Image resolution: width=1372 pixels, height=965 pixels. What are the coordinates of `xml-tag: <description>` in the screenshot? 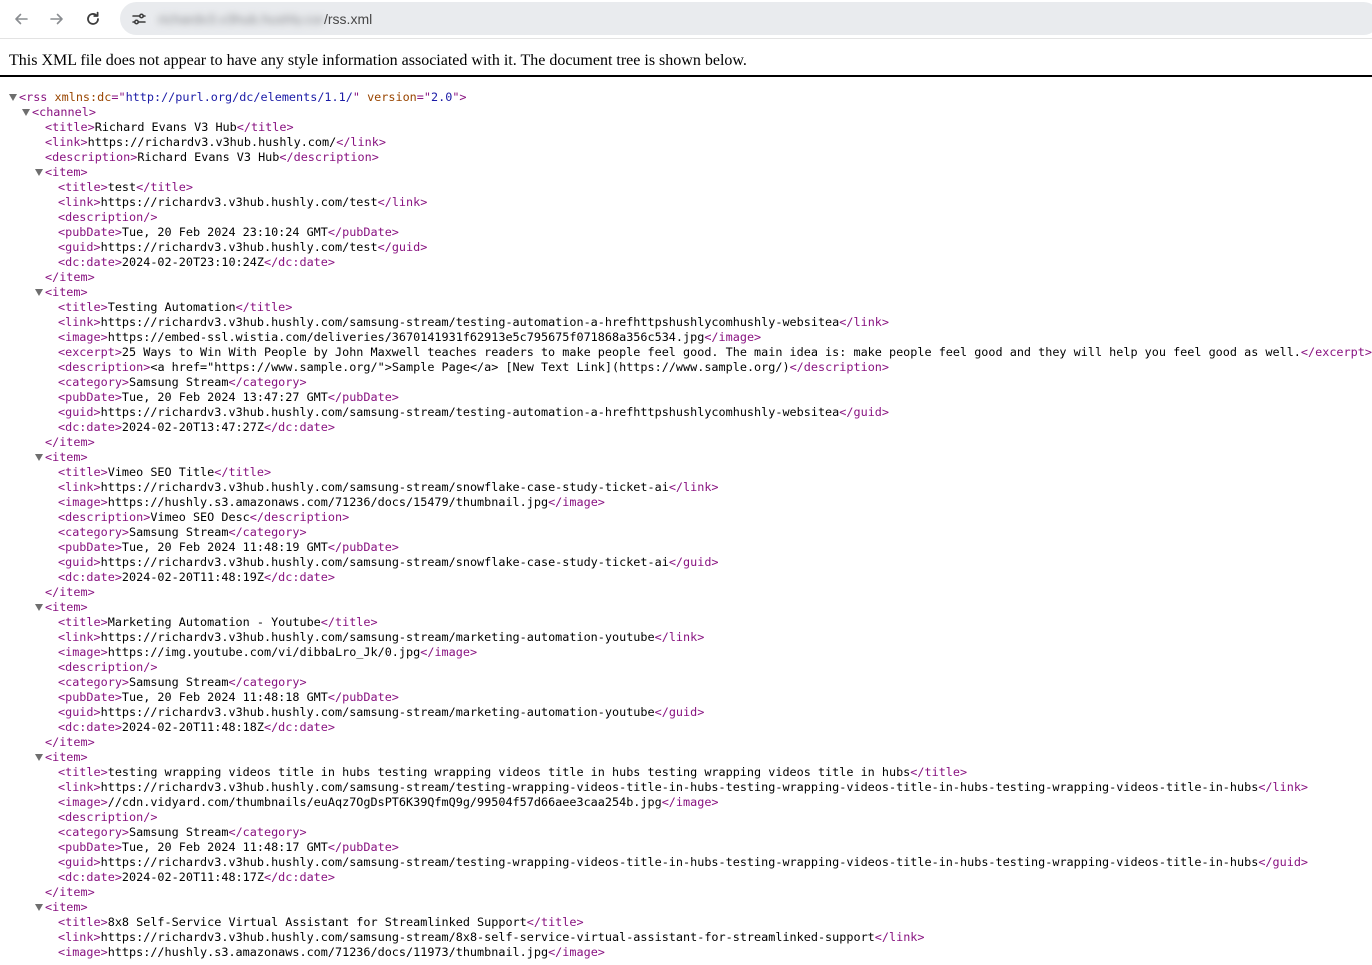 It's located at (91, 157).